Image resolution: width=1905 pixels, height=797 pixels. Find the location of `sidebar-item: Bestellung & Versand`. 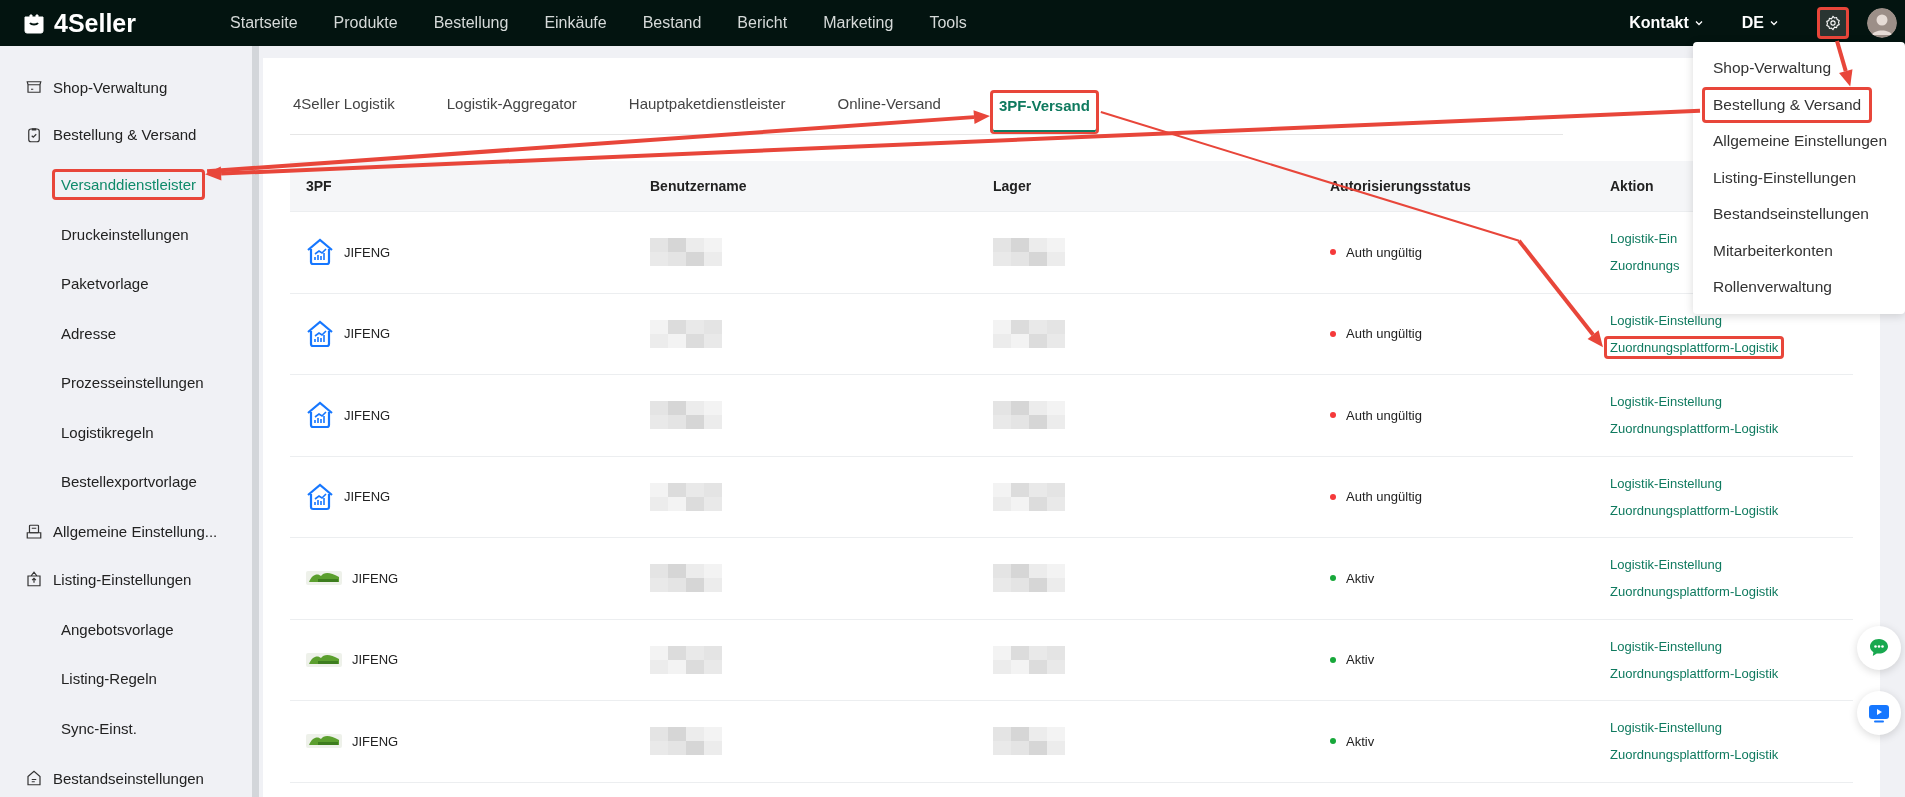

sidebar-item: Bestellung & Versand is located at coordinates (126, 134).